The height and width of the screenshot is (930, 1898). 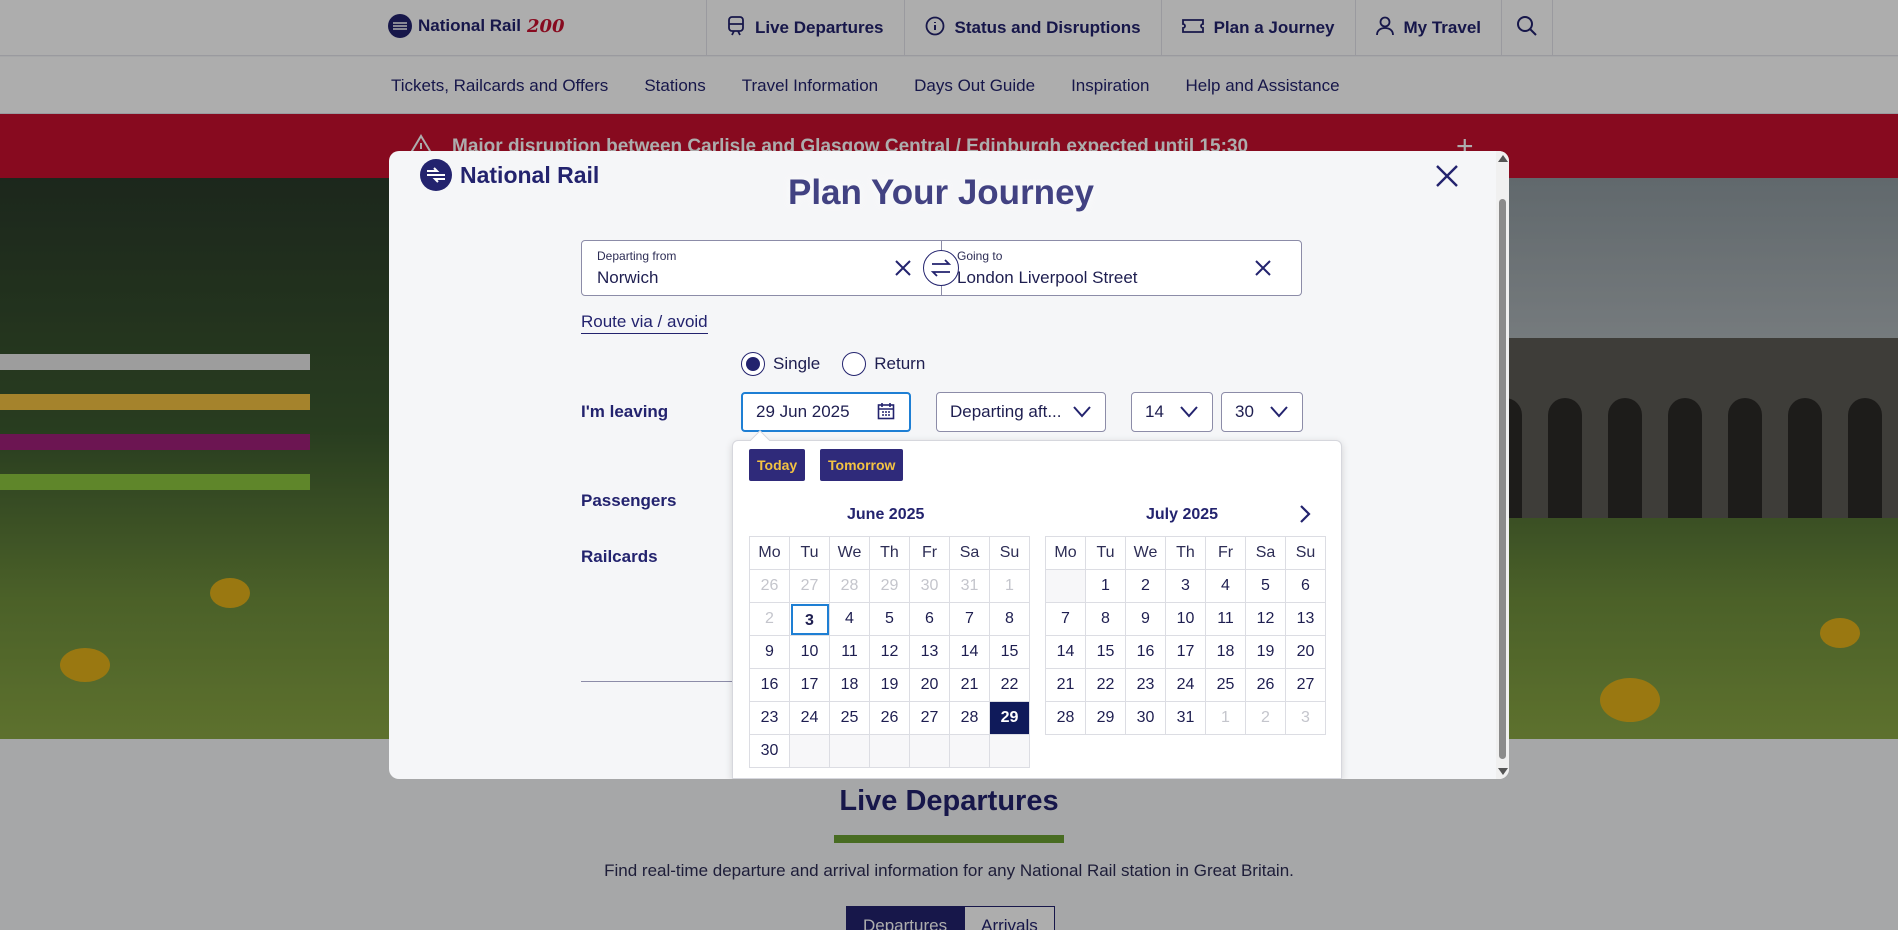 I want to click on weekday-header: We, so click(x=849, y=553).